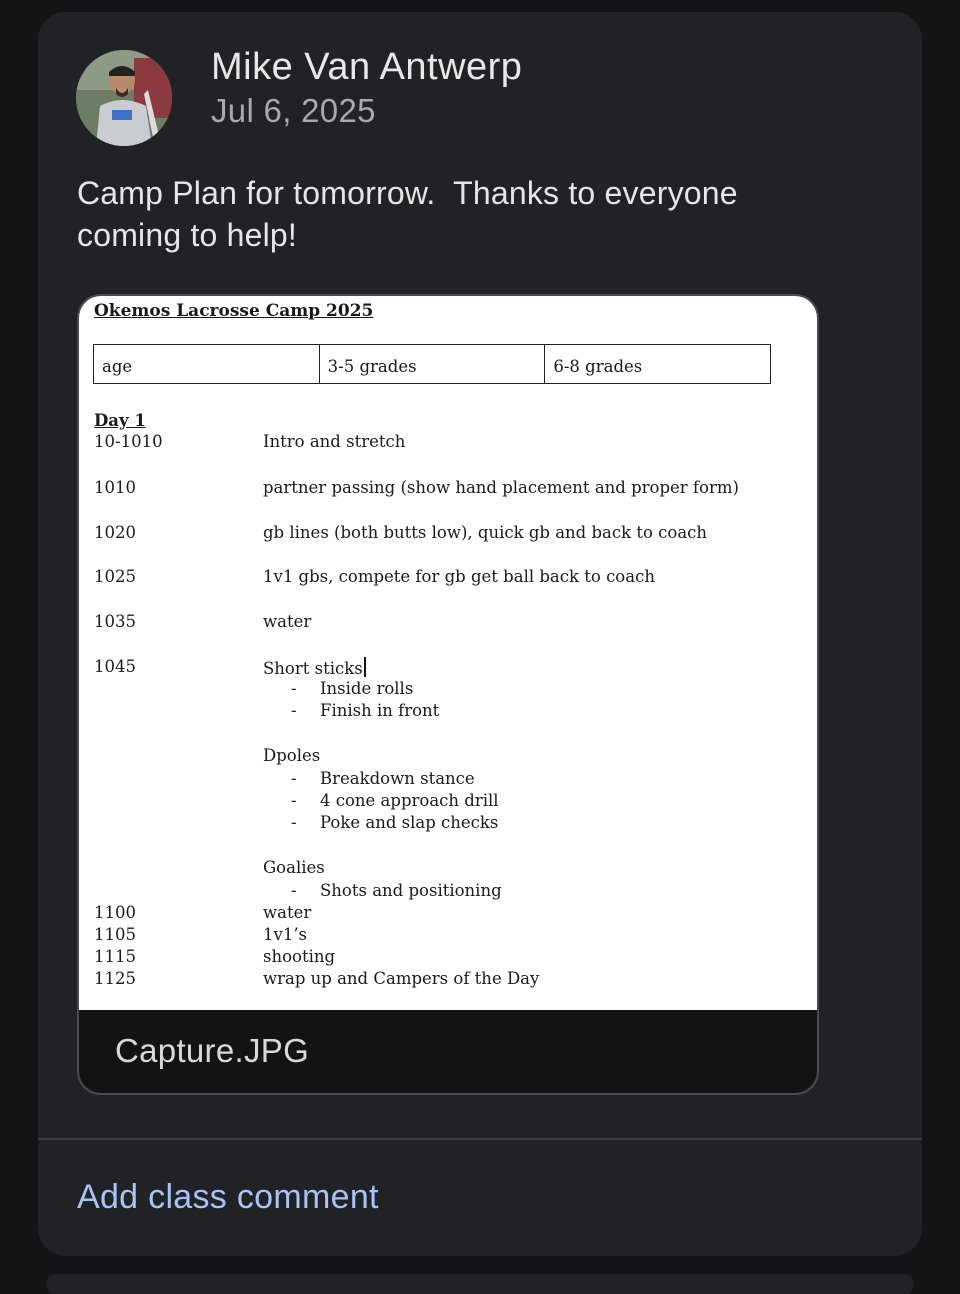 The image size is (960, 1294). What do you see at coordinates (380, 710) in the screenshot?
I see `bullet-item: Finish in front` at bounding box center [380, 710].